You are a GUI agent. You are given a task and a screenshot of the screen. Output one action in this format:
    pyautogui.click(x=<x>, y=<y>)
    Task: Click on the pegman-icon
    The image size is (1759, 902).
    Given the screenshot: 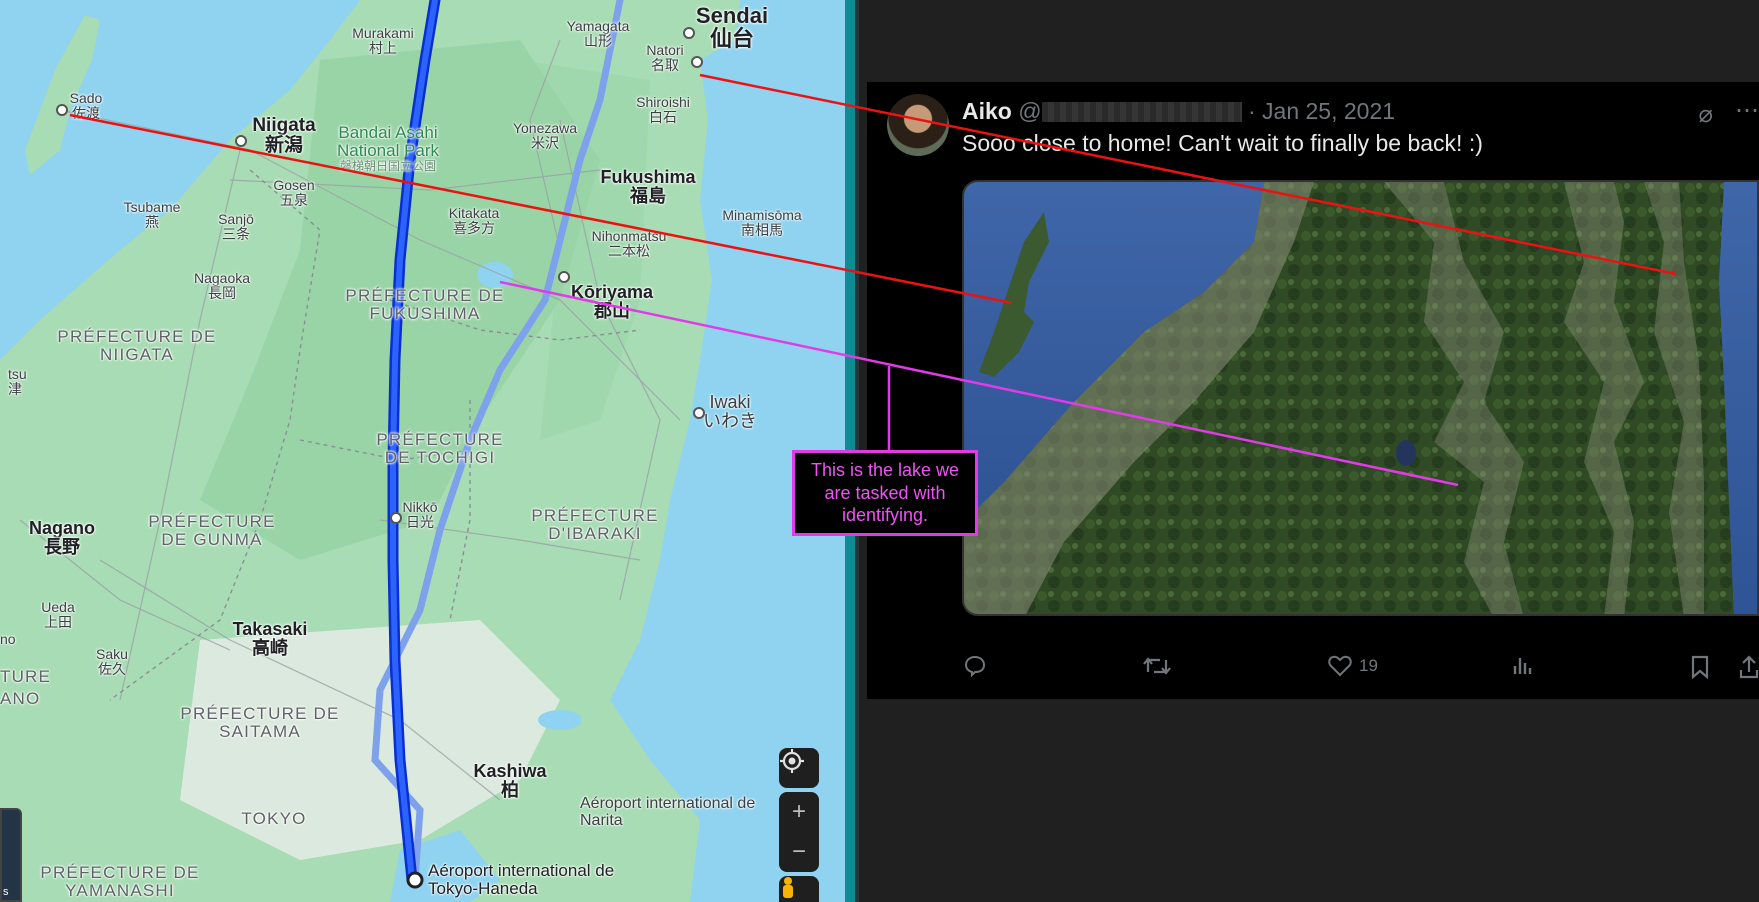 What is the action you would take?
    pyautogui.click(x=788, y=887)
    